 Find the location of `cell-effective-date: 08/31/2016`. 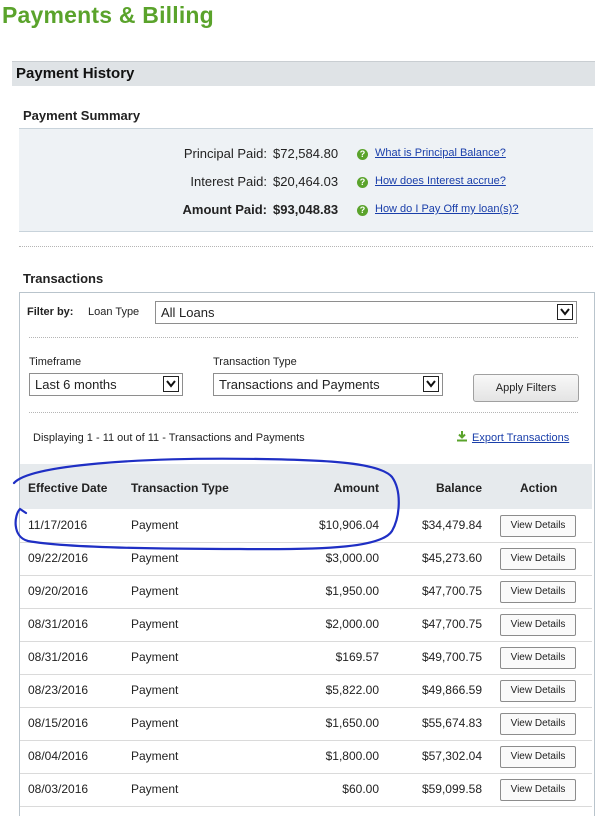

cell-effective-date: 08/31/2016 is located at coordinates (58, 624).